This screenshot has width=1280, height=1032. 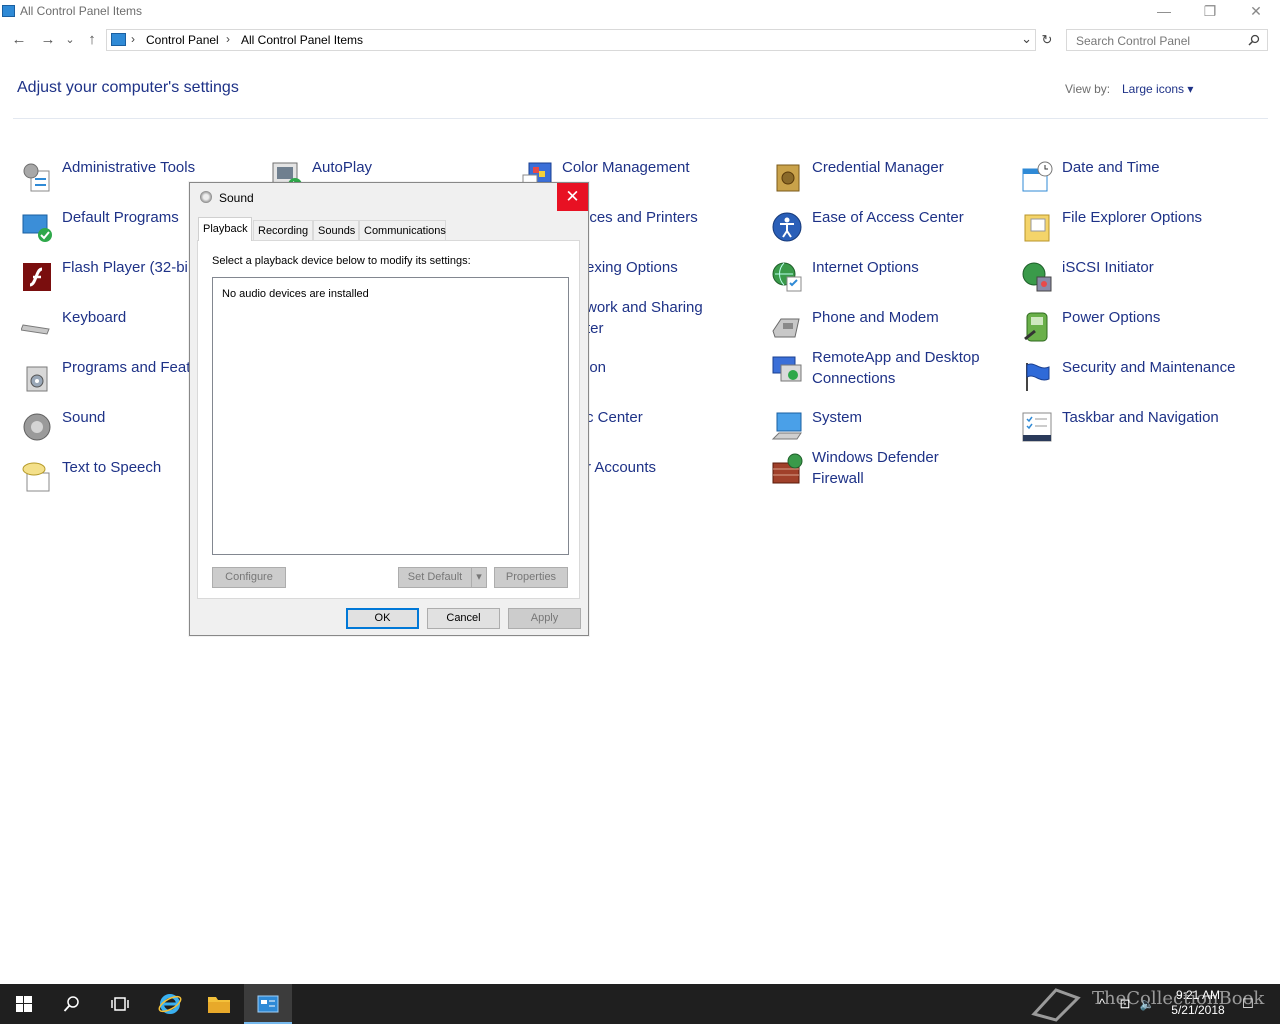 What do you see at coordinates (342, 167) in the screenshot?
I see `item-label: AutoPlay` at bounding box center [342, 167].